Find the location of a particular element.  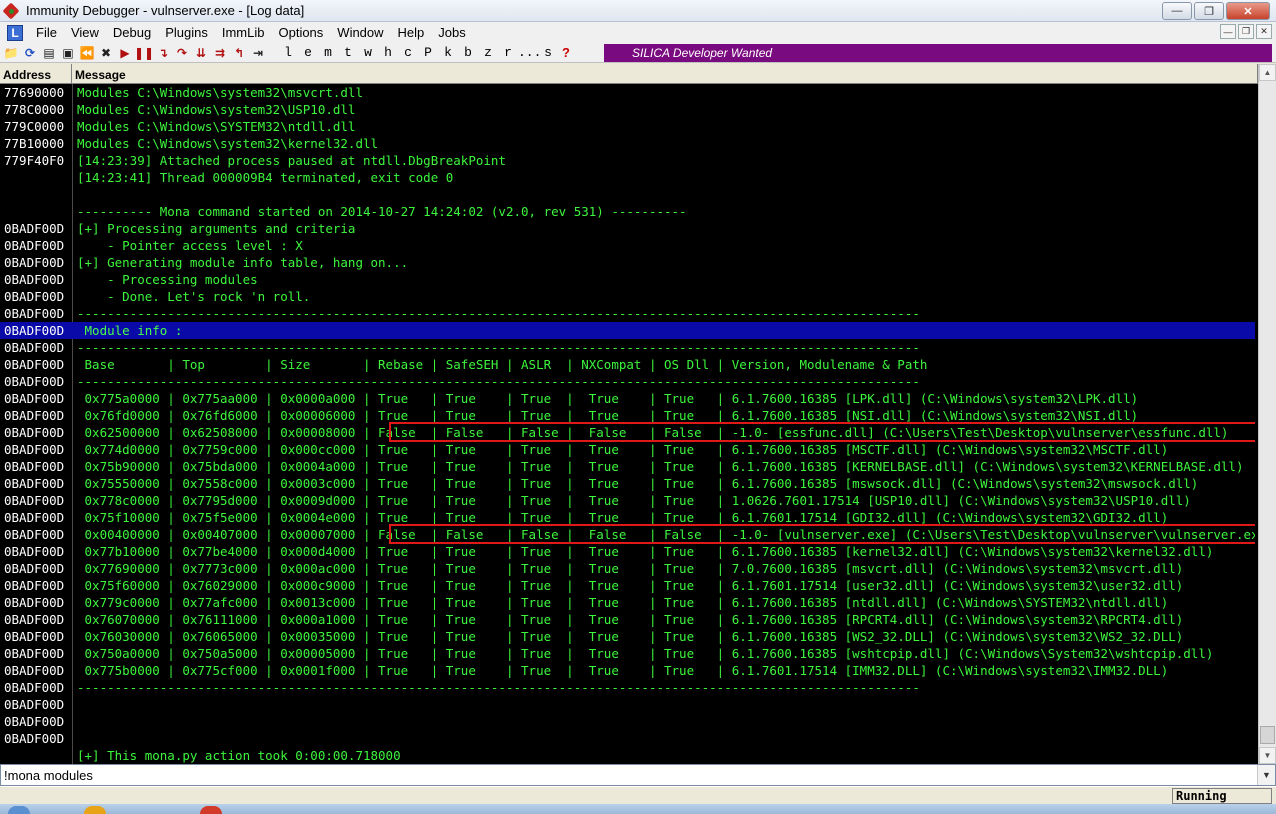

menu-immlib: ImmLib is located at coordinates (243, 32).